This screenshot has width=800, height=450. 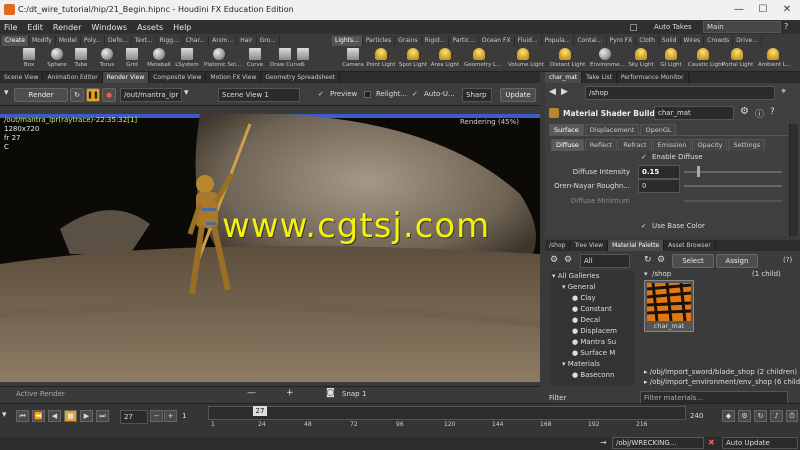 I want to click on tab-opacity: Opacity, so click(x=710, y=145).